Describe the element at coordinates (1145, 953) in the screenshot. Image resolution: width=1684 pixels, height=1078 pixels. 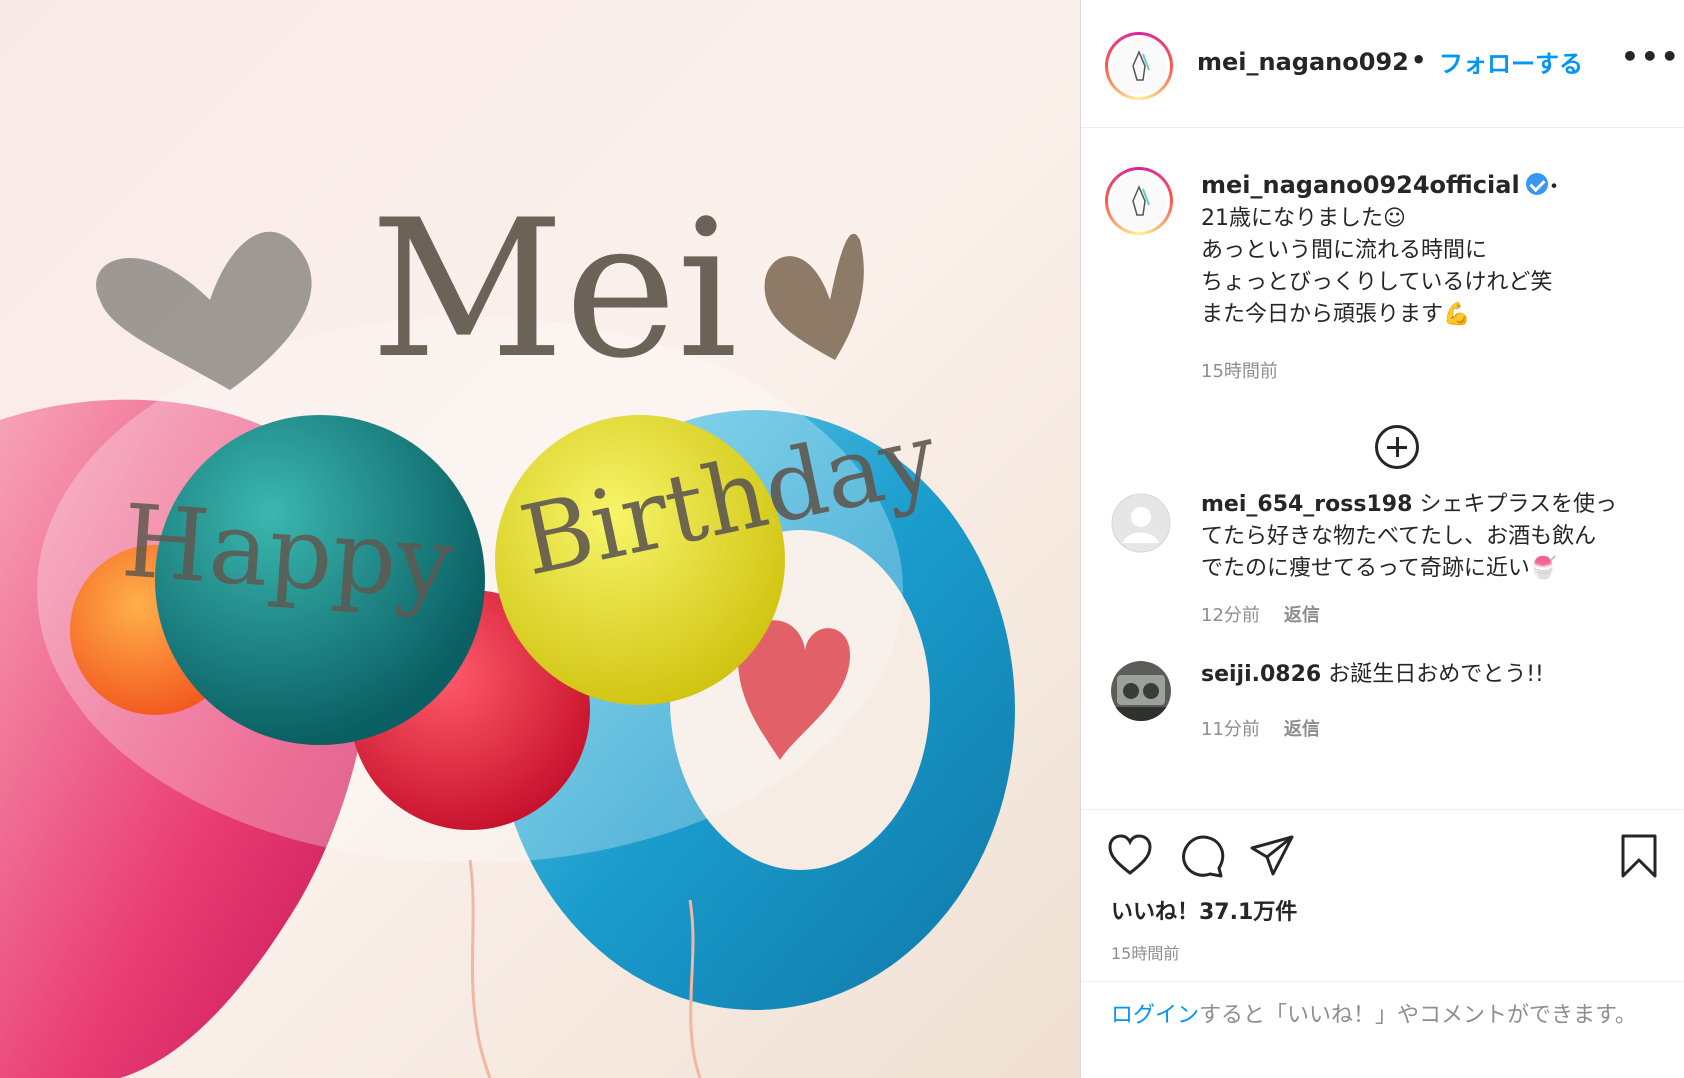
I see `post-timestamp: 15時間前` at that location.